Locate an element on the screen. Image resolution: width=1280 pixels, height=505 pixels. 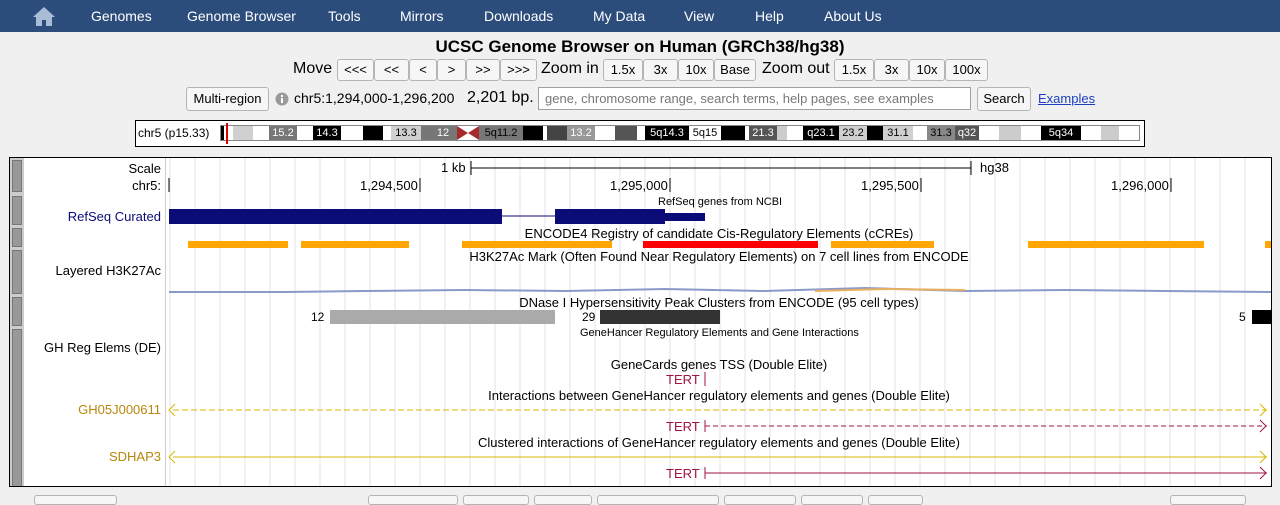
move-right-far-button: >>> is located at coordinates (518, 70).